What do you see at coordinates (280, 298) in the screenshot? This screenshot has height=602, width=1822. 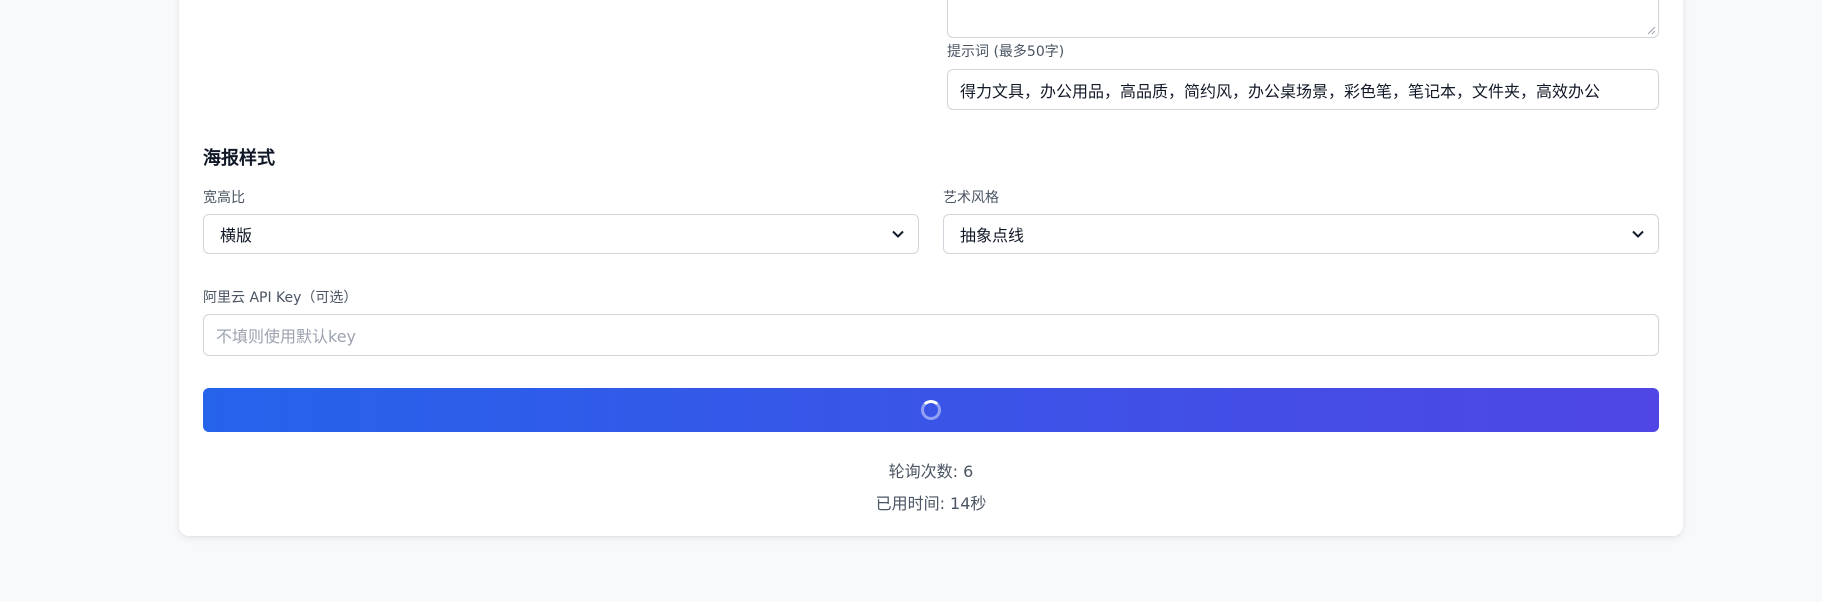 I see `api-key-label: 阿里云 API Key（可选）` at bounding box center [280, 298].